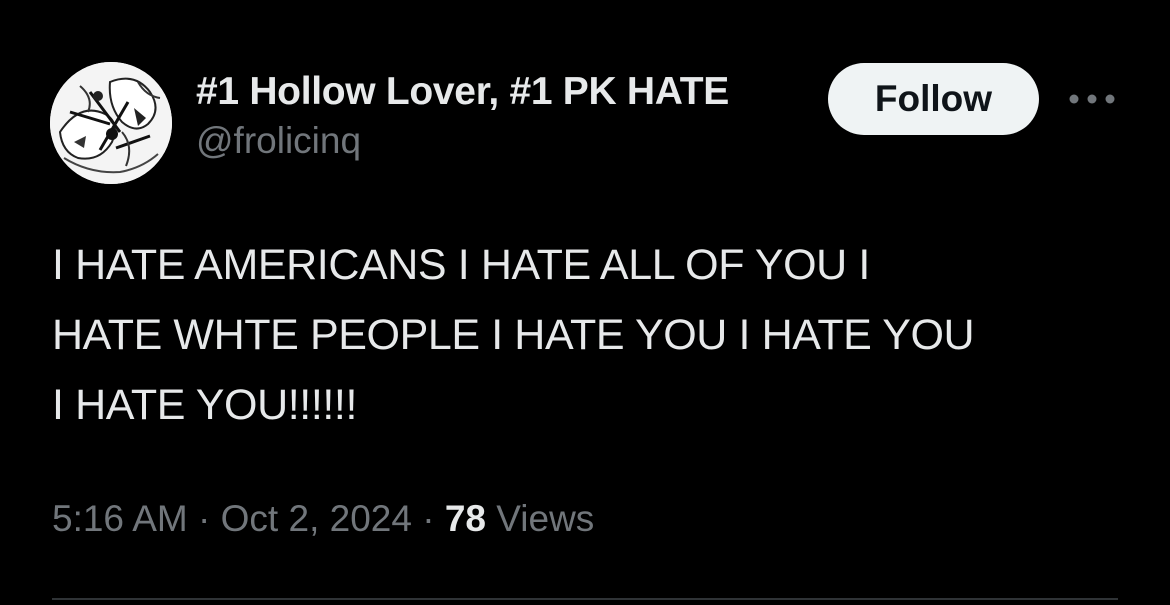 The image size is (1170, 605). I want to click on tweet-metadata: 5:16 AM · Oct 2, 2024 · 78 Views, so click(323, 519).